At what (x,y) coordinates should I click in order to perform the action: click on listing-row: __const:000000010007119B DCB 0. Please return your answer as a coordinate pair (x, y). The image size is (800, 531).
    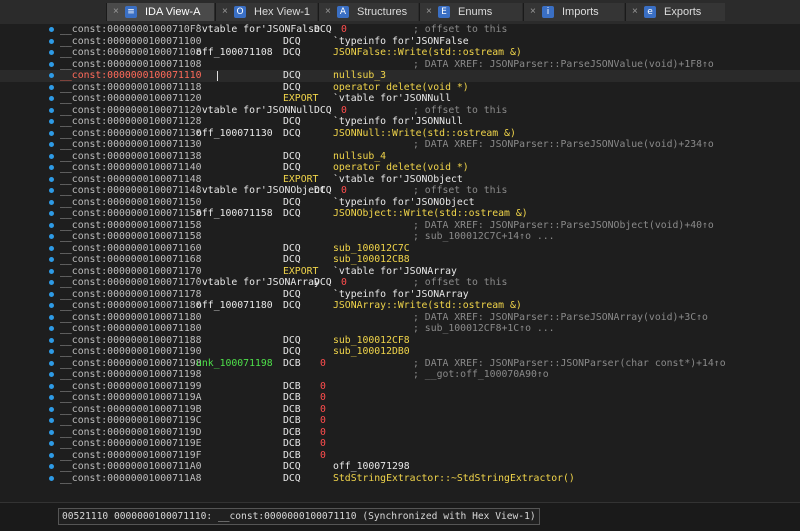
    Looking at the image, I should click on (400, 410).